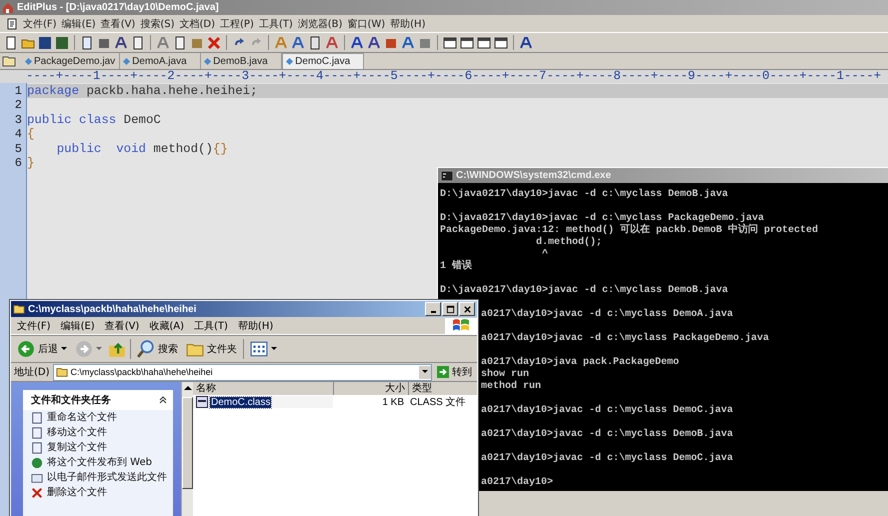  I want to click on task-link: 复制这个文件, so click(77, 447).